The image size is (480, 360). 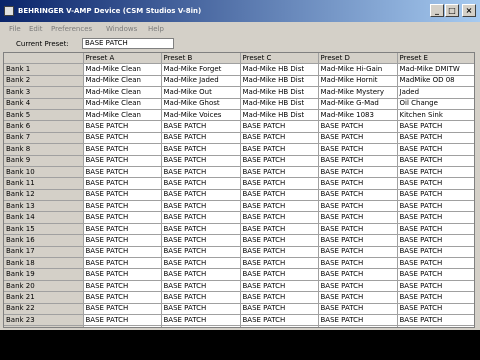 What do you see at coordinates (44, 229) in the screenshot?
I see `bank-label: Bank 15` at bounding box center [44, 229].